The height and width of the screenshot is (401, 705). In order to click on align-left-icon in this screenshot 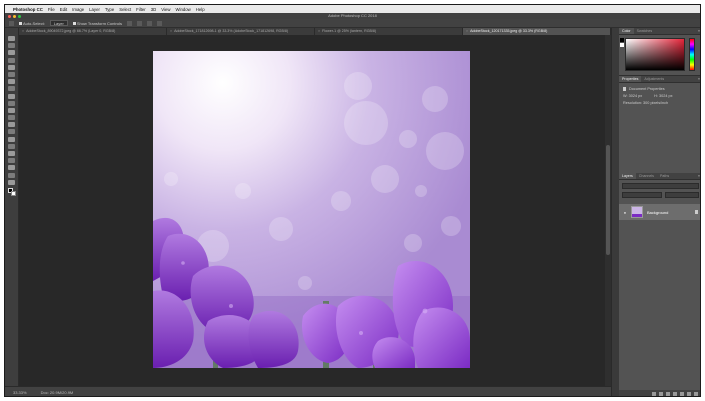, I will do `click(129, 23)`.